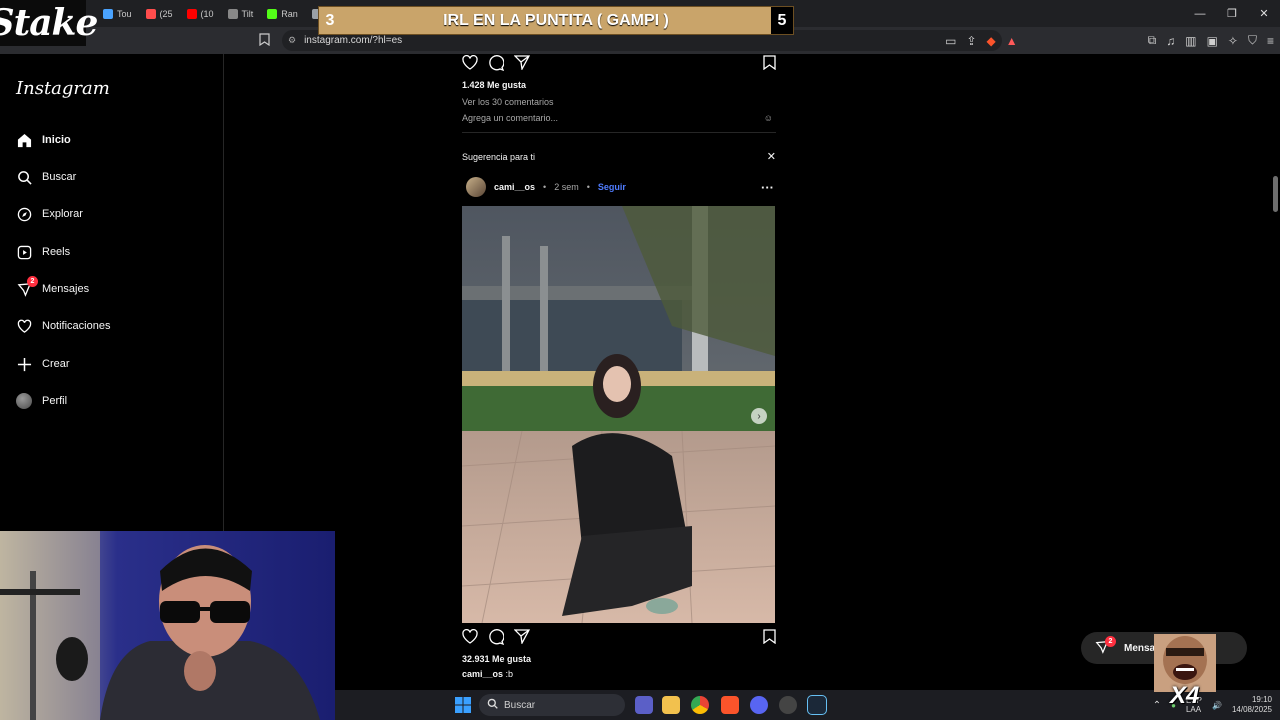 The width and height of the screenshot is (1280, 720). What do you see at coordinates (292, 40) in the screenshot?
I see `site-info-icon: ⚙` at bounding box center [292, 40].